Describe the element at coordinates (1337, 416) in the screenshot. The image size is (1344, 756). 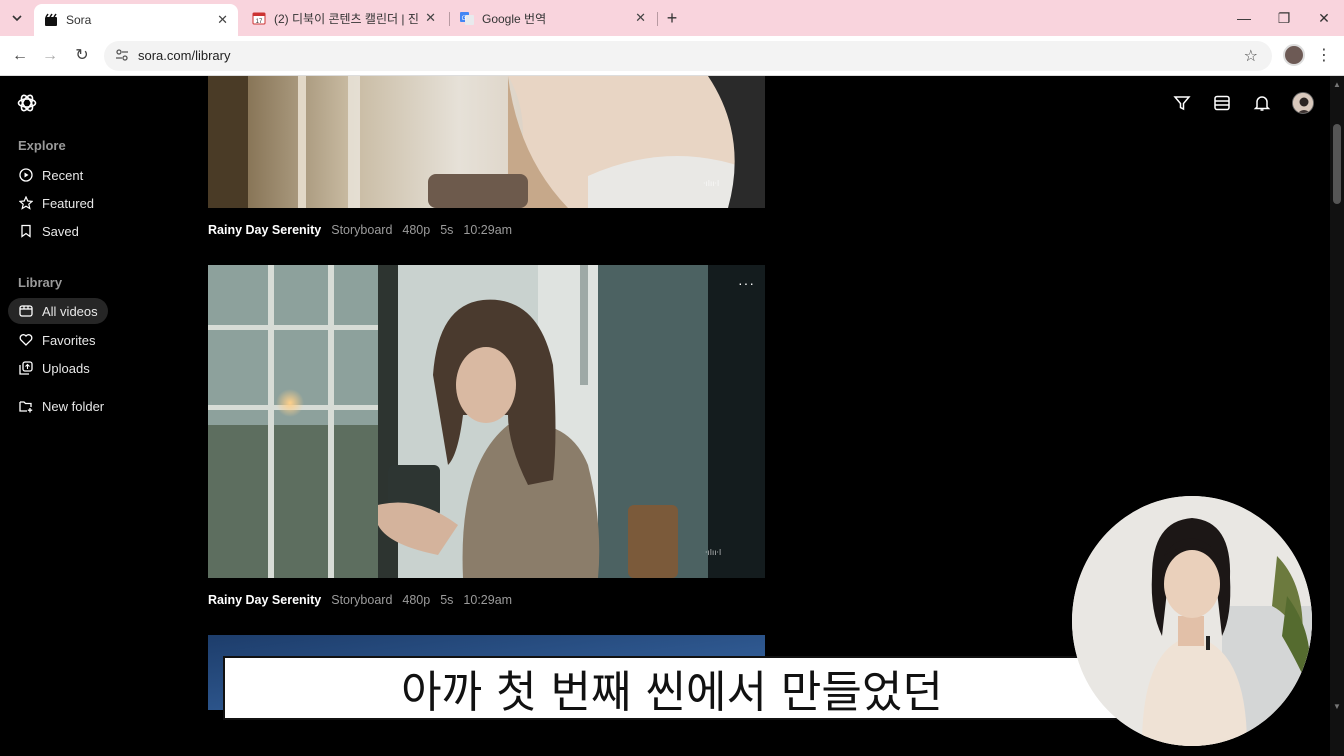
I see `scrollbar: ▲ ▼` at that location.